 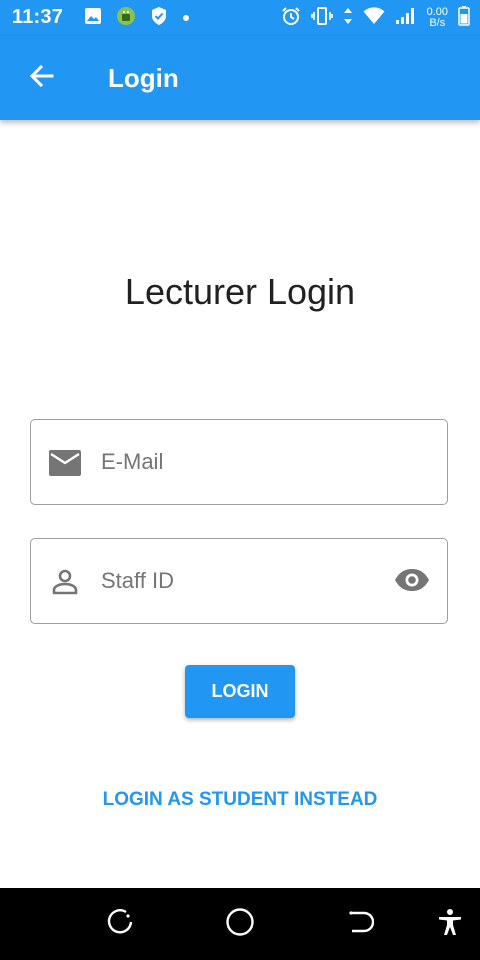 I want to click on email-input, so click(x=241, y=462).